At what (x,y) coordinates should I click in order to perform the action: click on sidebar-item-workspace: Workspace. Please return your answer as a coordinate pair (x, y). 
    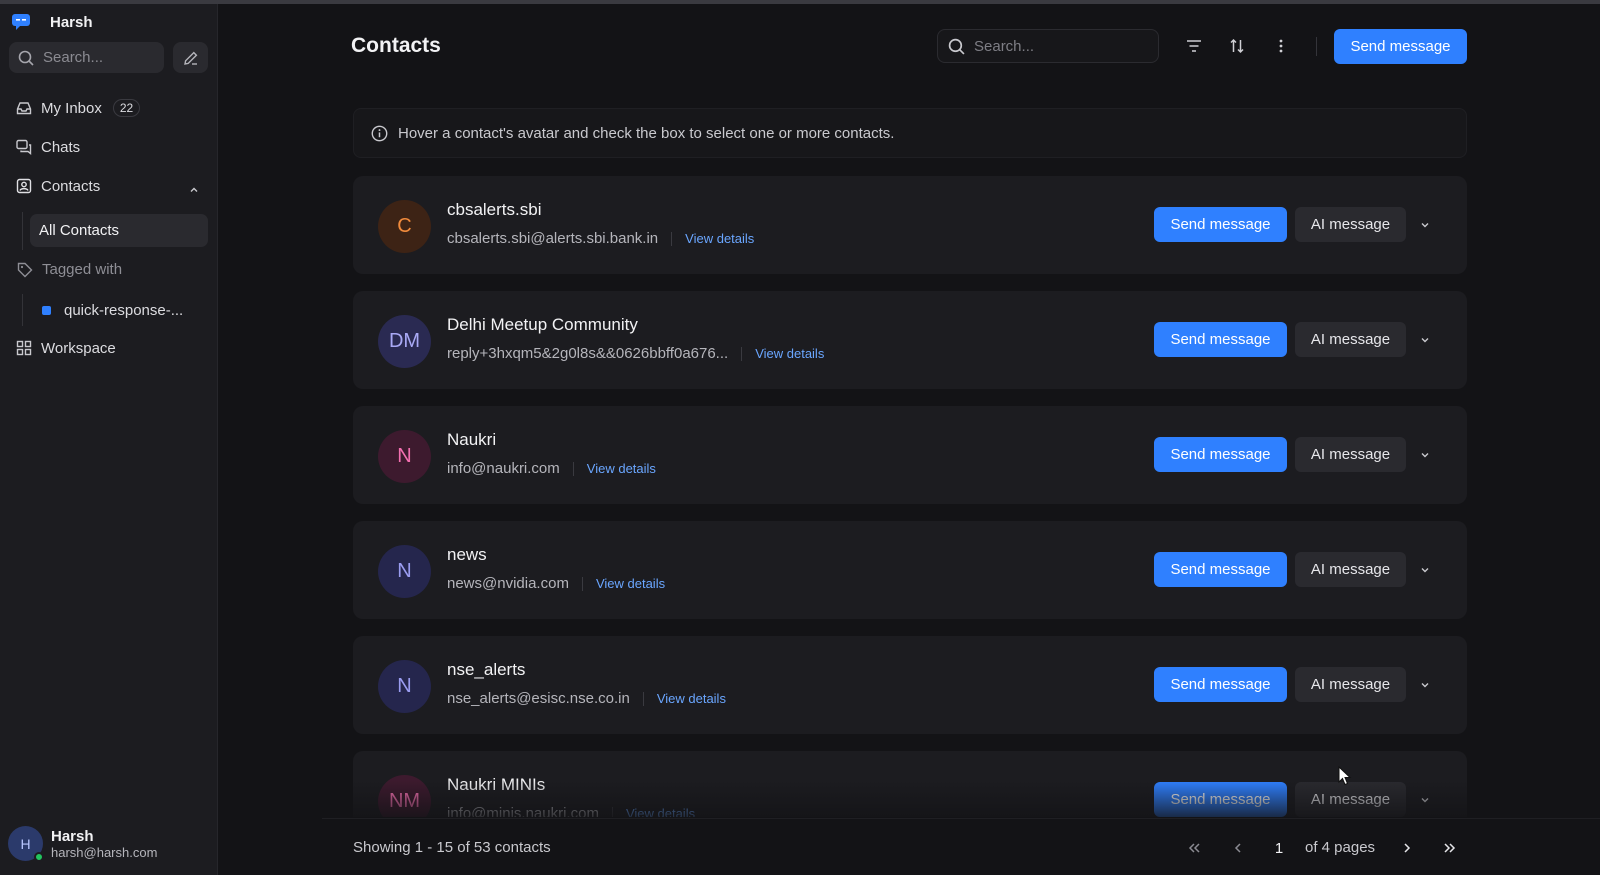
    Looking at the image, I should click on (66, 348).